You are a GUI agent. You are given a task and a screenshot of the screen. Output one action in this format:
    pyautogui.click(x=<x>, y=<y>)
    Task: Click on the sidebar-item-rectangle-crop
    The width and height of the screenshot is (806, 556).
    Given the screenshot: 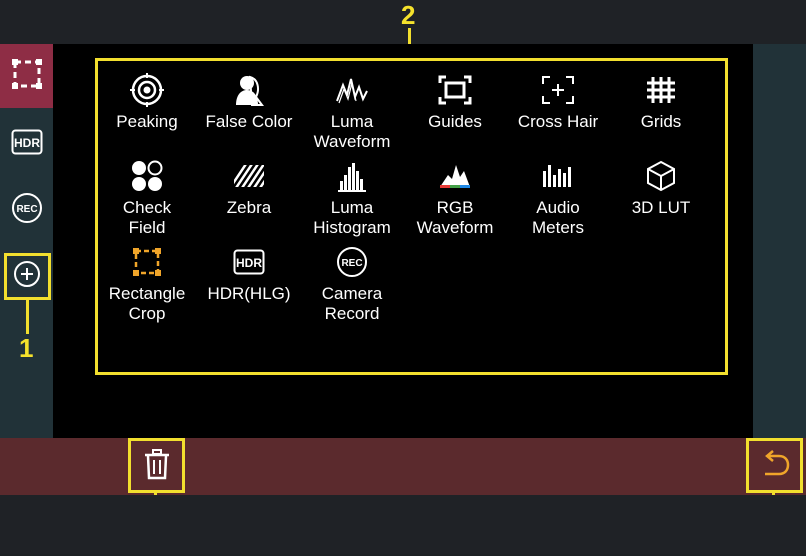 What is the action you would take?
    pyautogui.click(x=26, y=76)
    